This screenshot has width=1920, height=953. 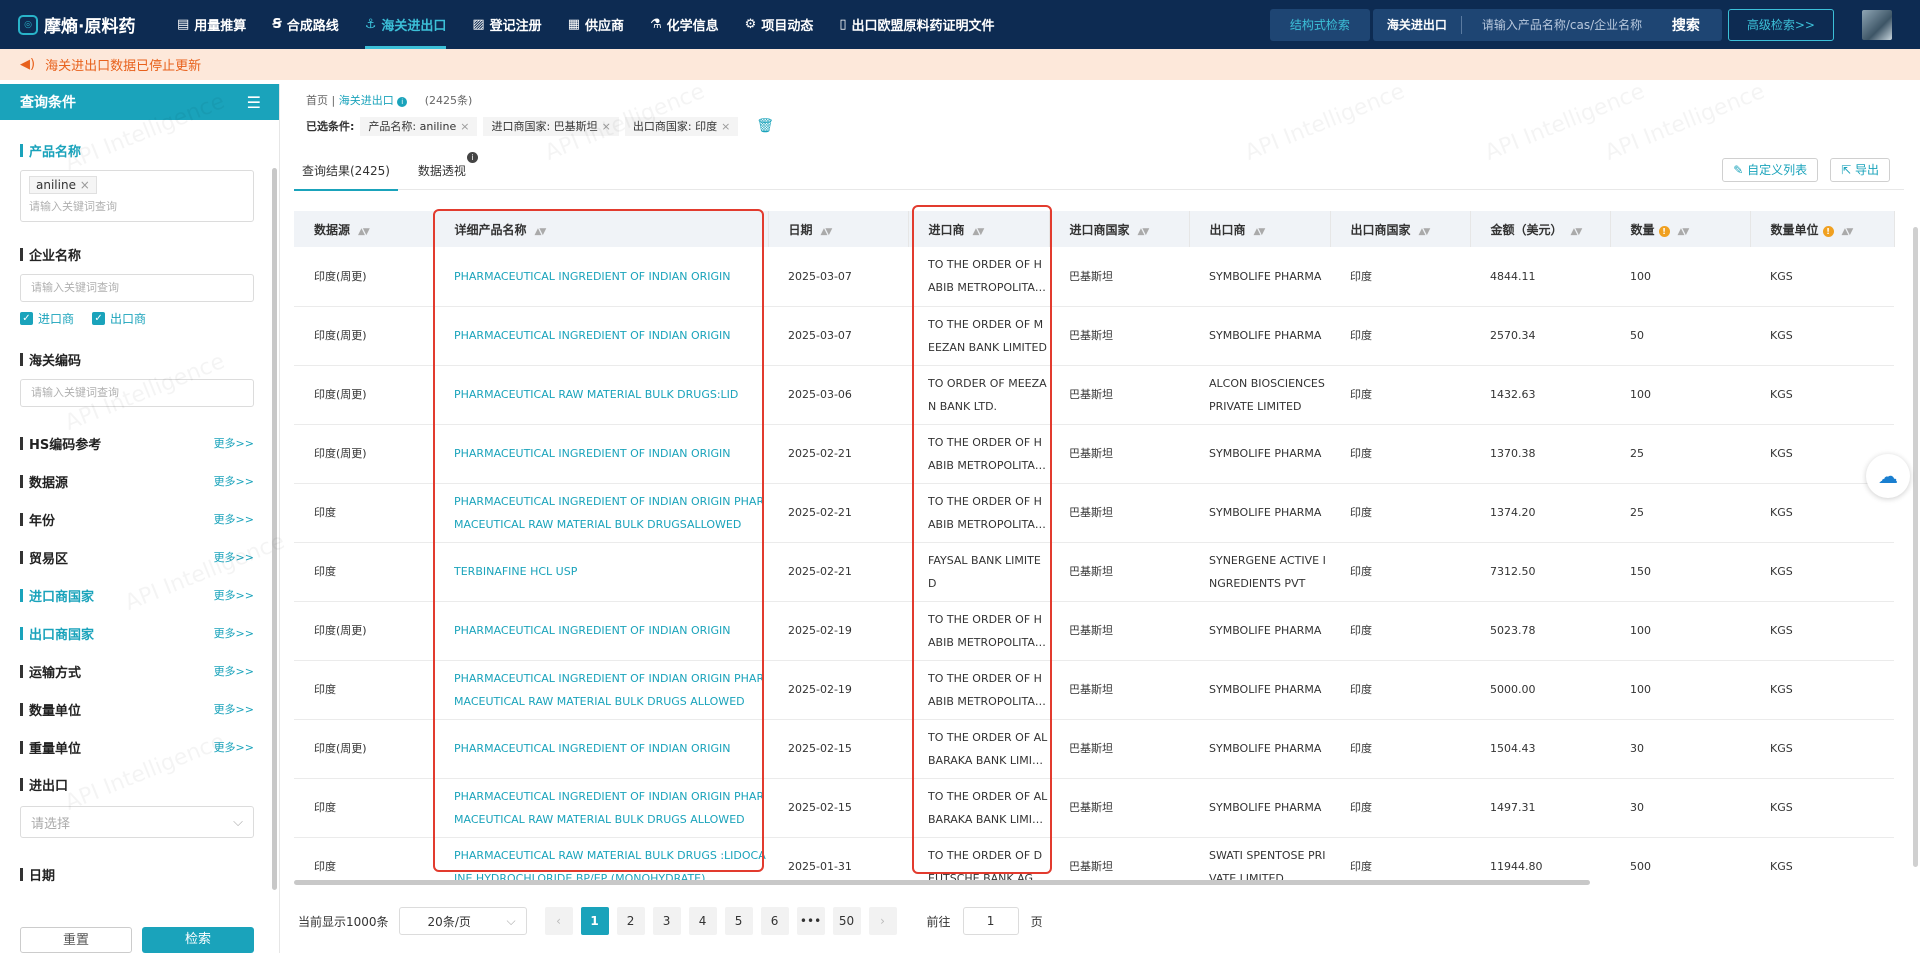 What do you see at coordinates (88, 24) in the screenshot?
I see `brand-logo: ◎ 摩熵·原料药` at bounding box center [88, 24].